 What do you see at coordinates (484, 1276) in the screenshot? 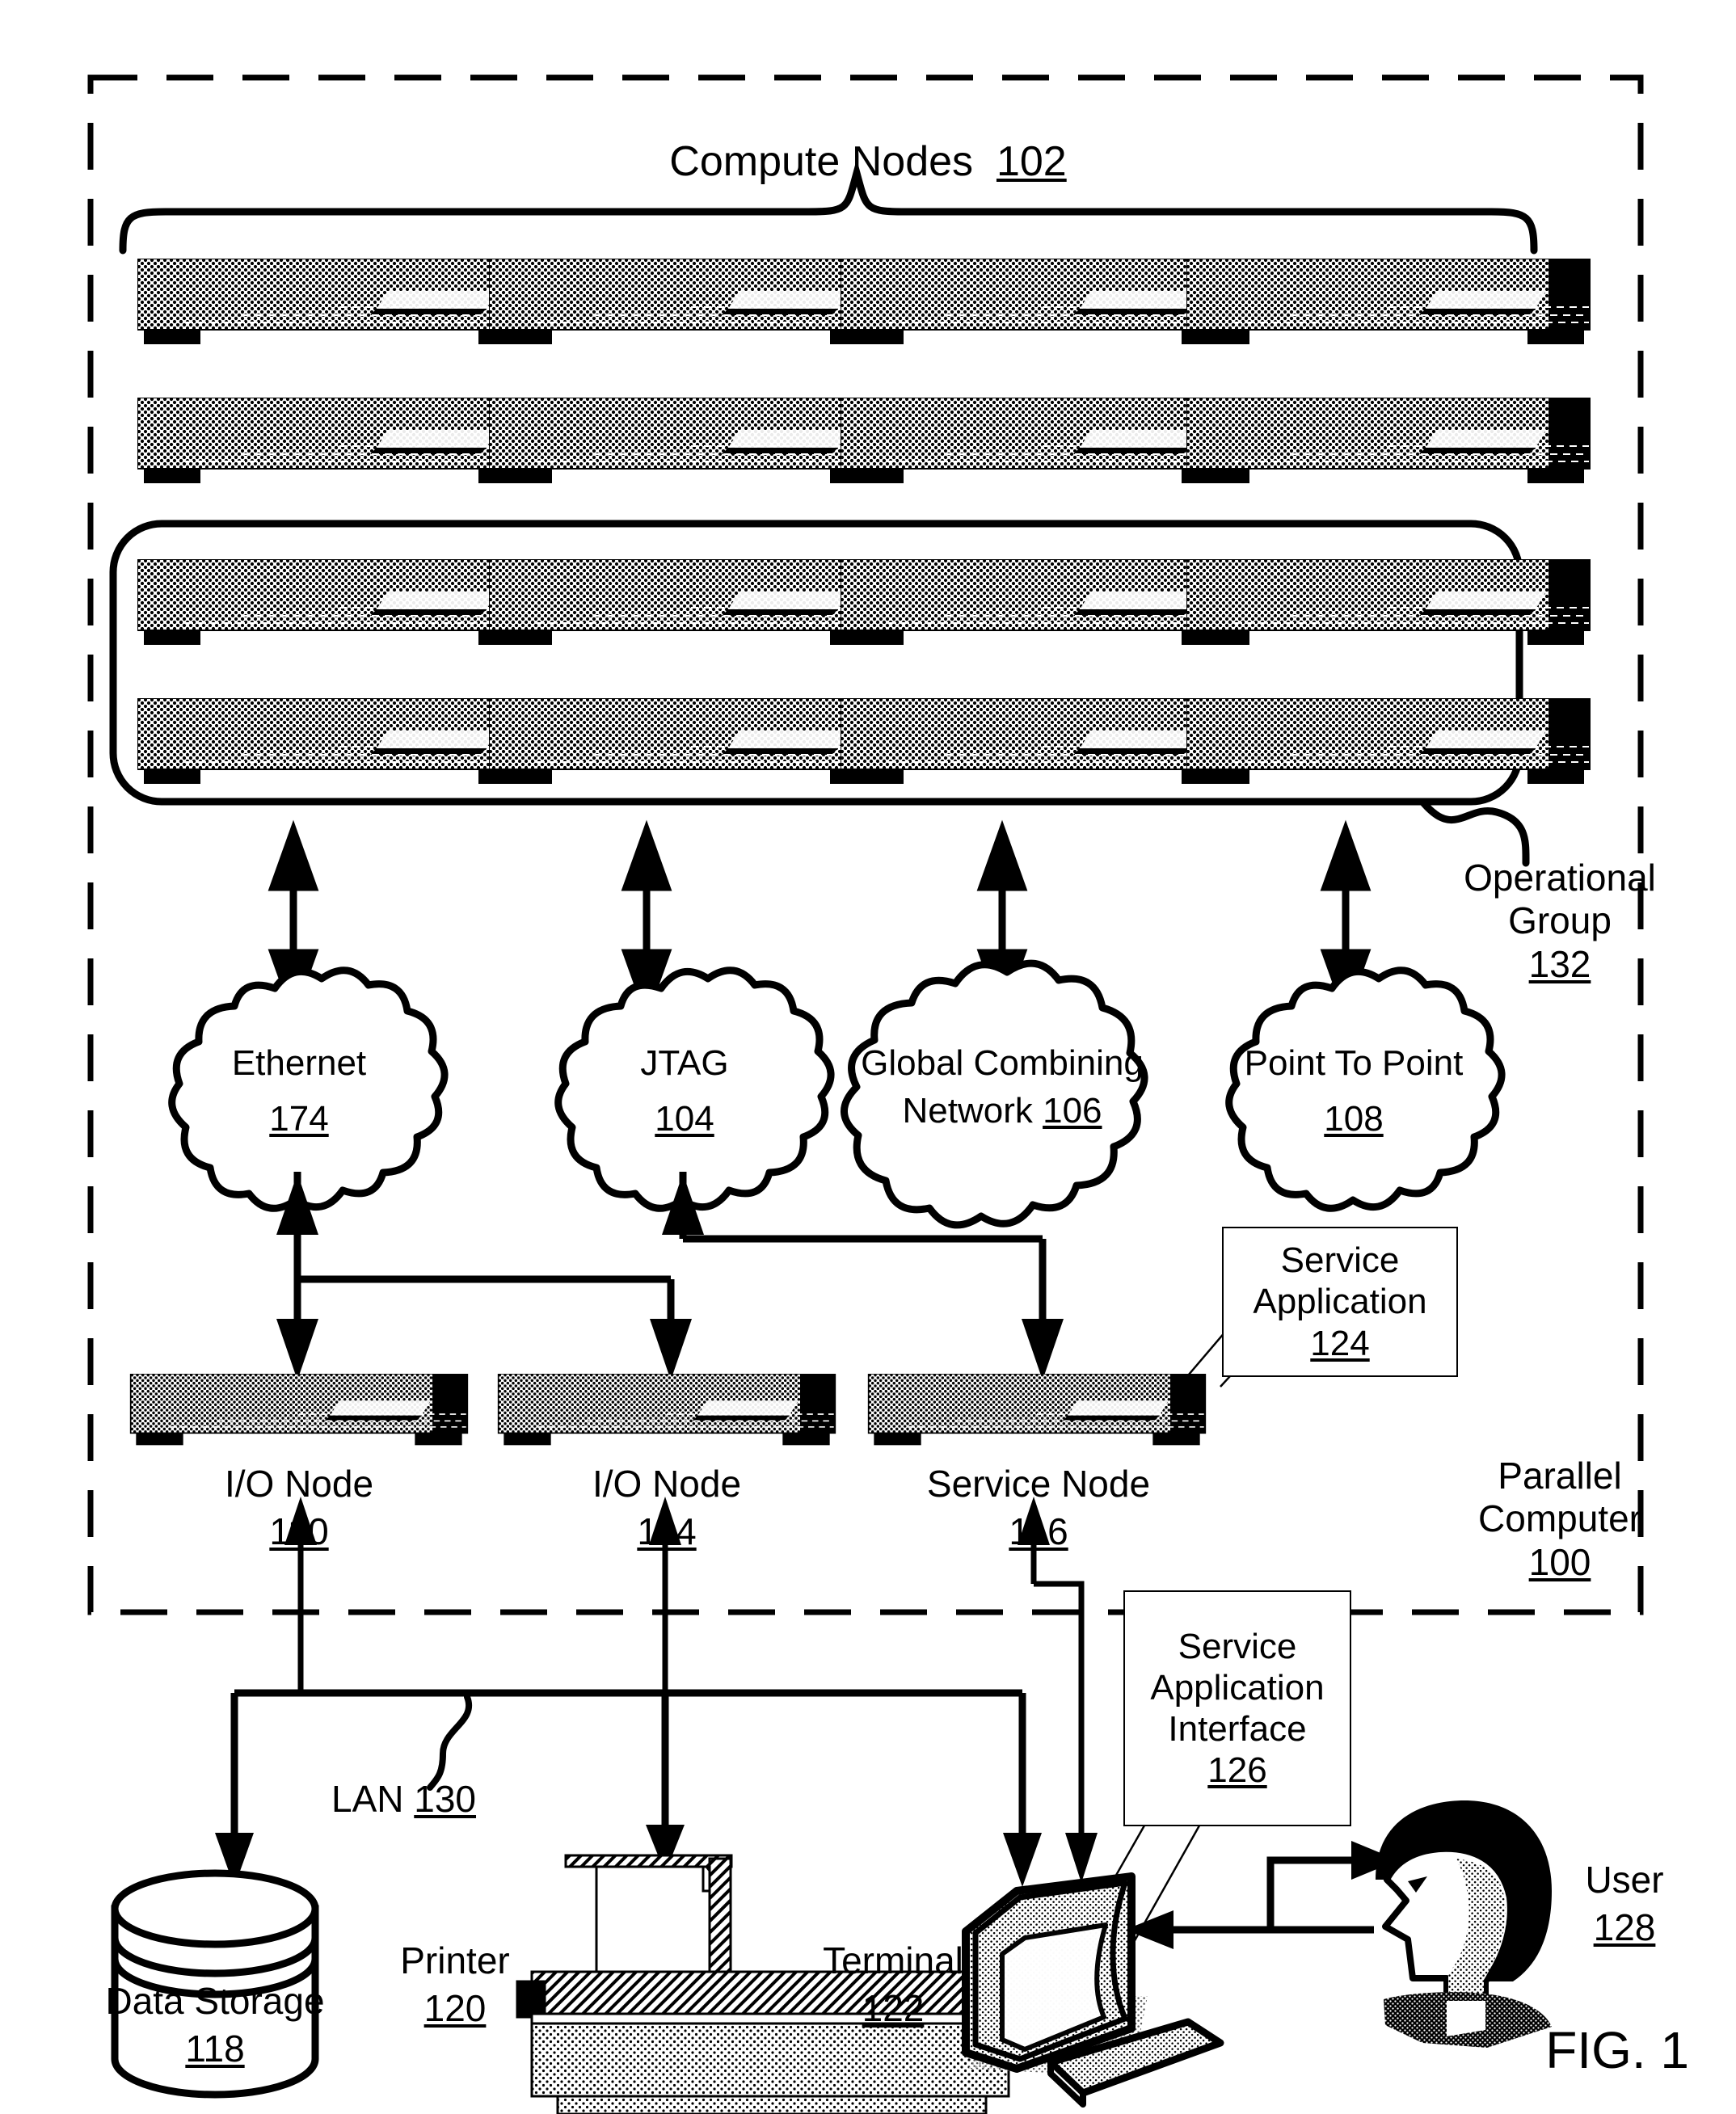
I see `ethernet-to-io-links` at bounding box center [484, 1276].